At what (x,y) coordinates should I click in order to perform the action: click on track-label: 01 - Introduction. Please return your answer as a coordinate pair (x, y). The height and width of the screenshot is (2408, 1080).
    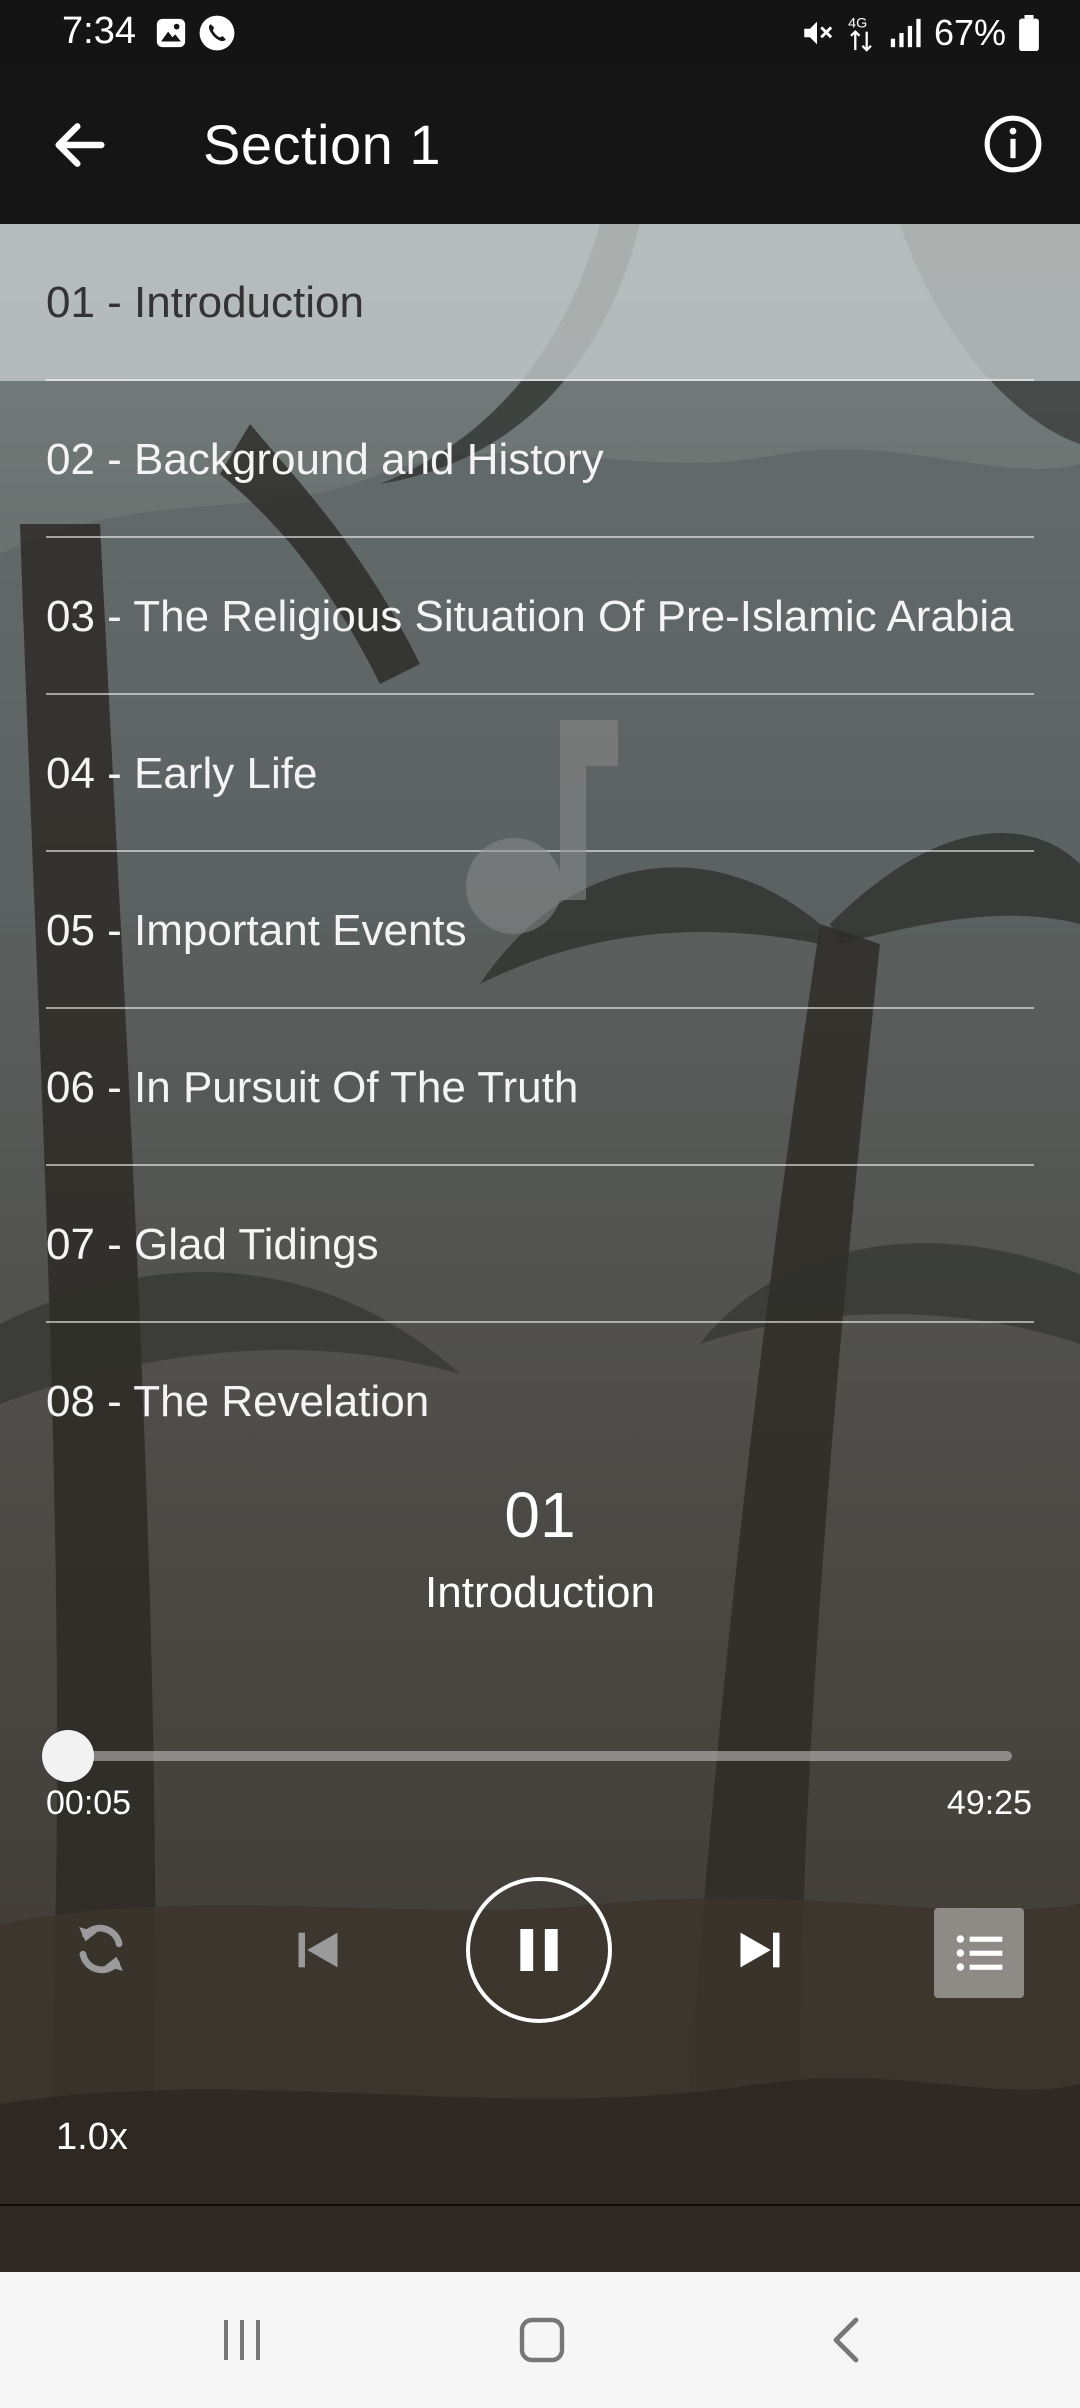
    Looking at the image, I should click on (205, 302).